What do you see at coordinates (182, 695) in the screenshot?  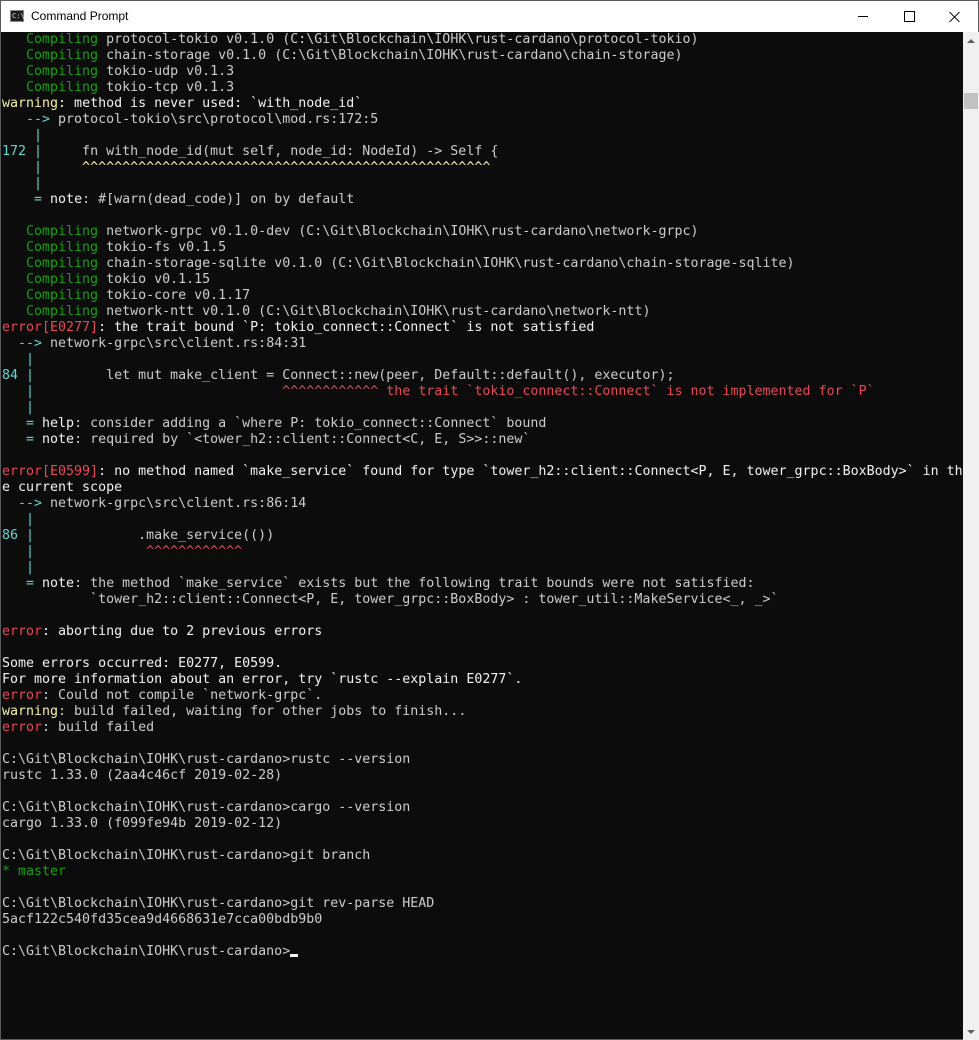 I see `console-text-segment: : Could not compile `network-grpc`.` at bounding box center [182, 695].